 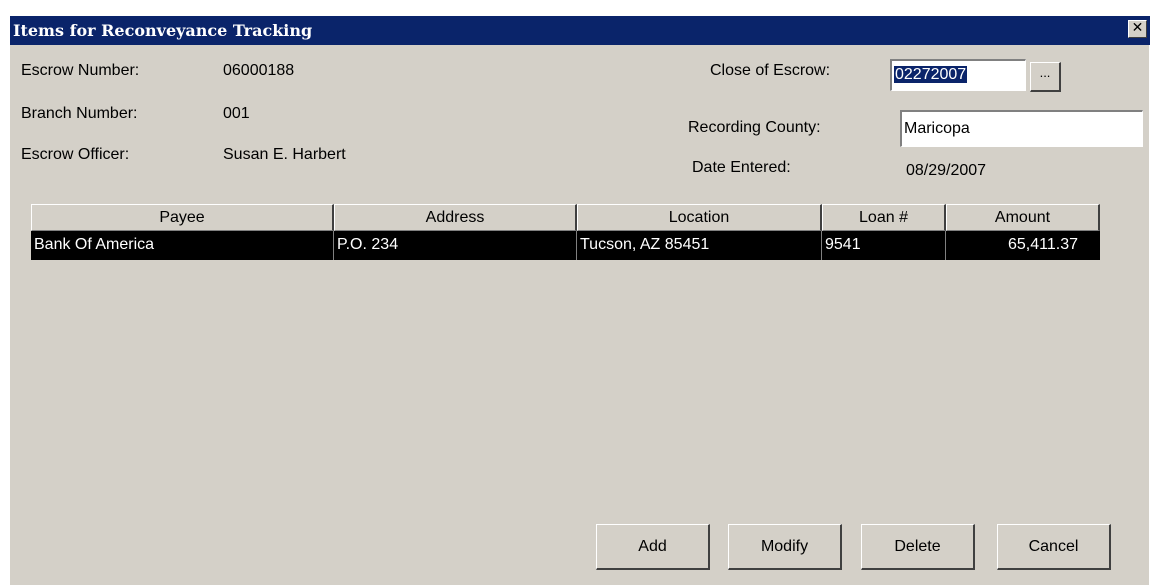 I want to click on payee-cell: Bank Of America, so click(x=182, y=245).